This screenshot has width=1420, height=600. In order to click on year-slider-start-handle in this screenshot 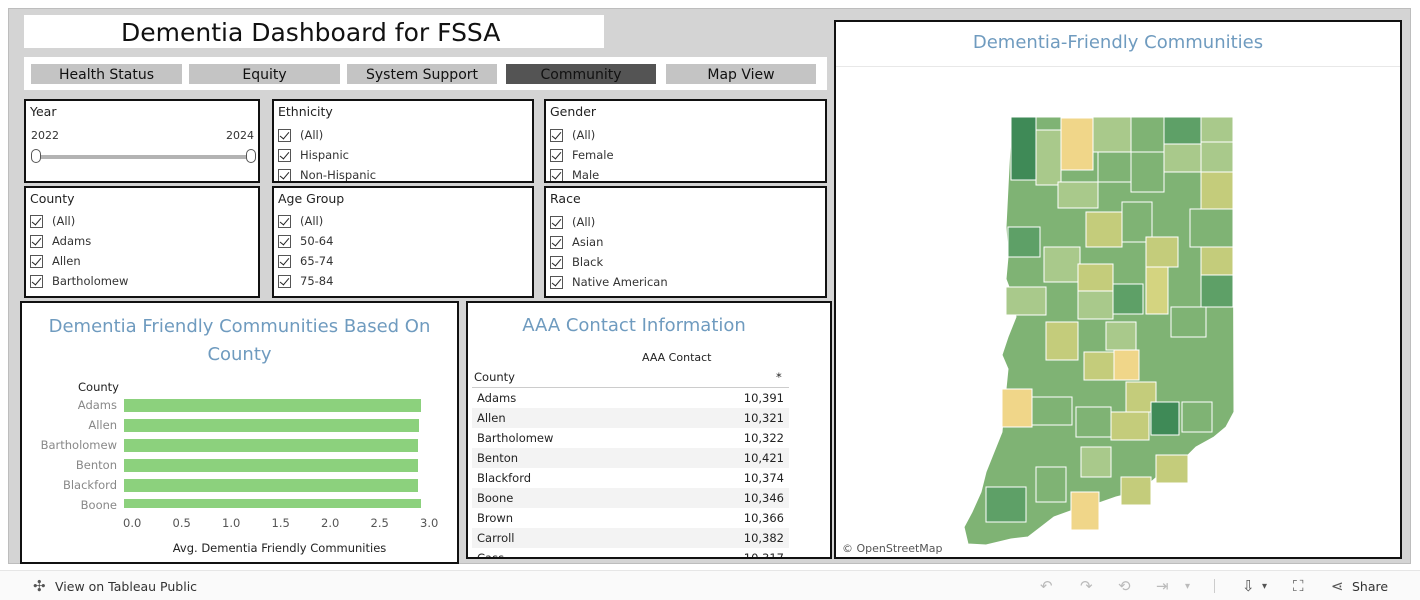, I will do `click(36, 156)`.